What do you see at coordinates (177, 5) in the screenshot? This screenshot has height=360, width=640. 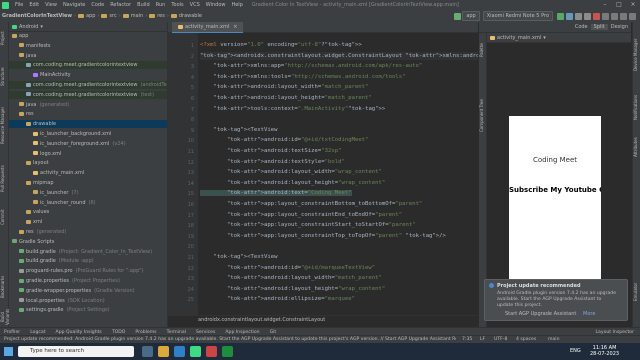 I see `menu-tools: Tools` at bounding box center [177, 5].